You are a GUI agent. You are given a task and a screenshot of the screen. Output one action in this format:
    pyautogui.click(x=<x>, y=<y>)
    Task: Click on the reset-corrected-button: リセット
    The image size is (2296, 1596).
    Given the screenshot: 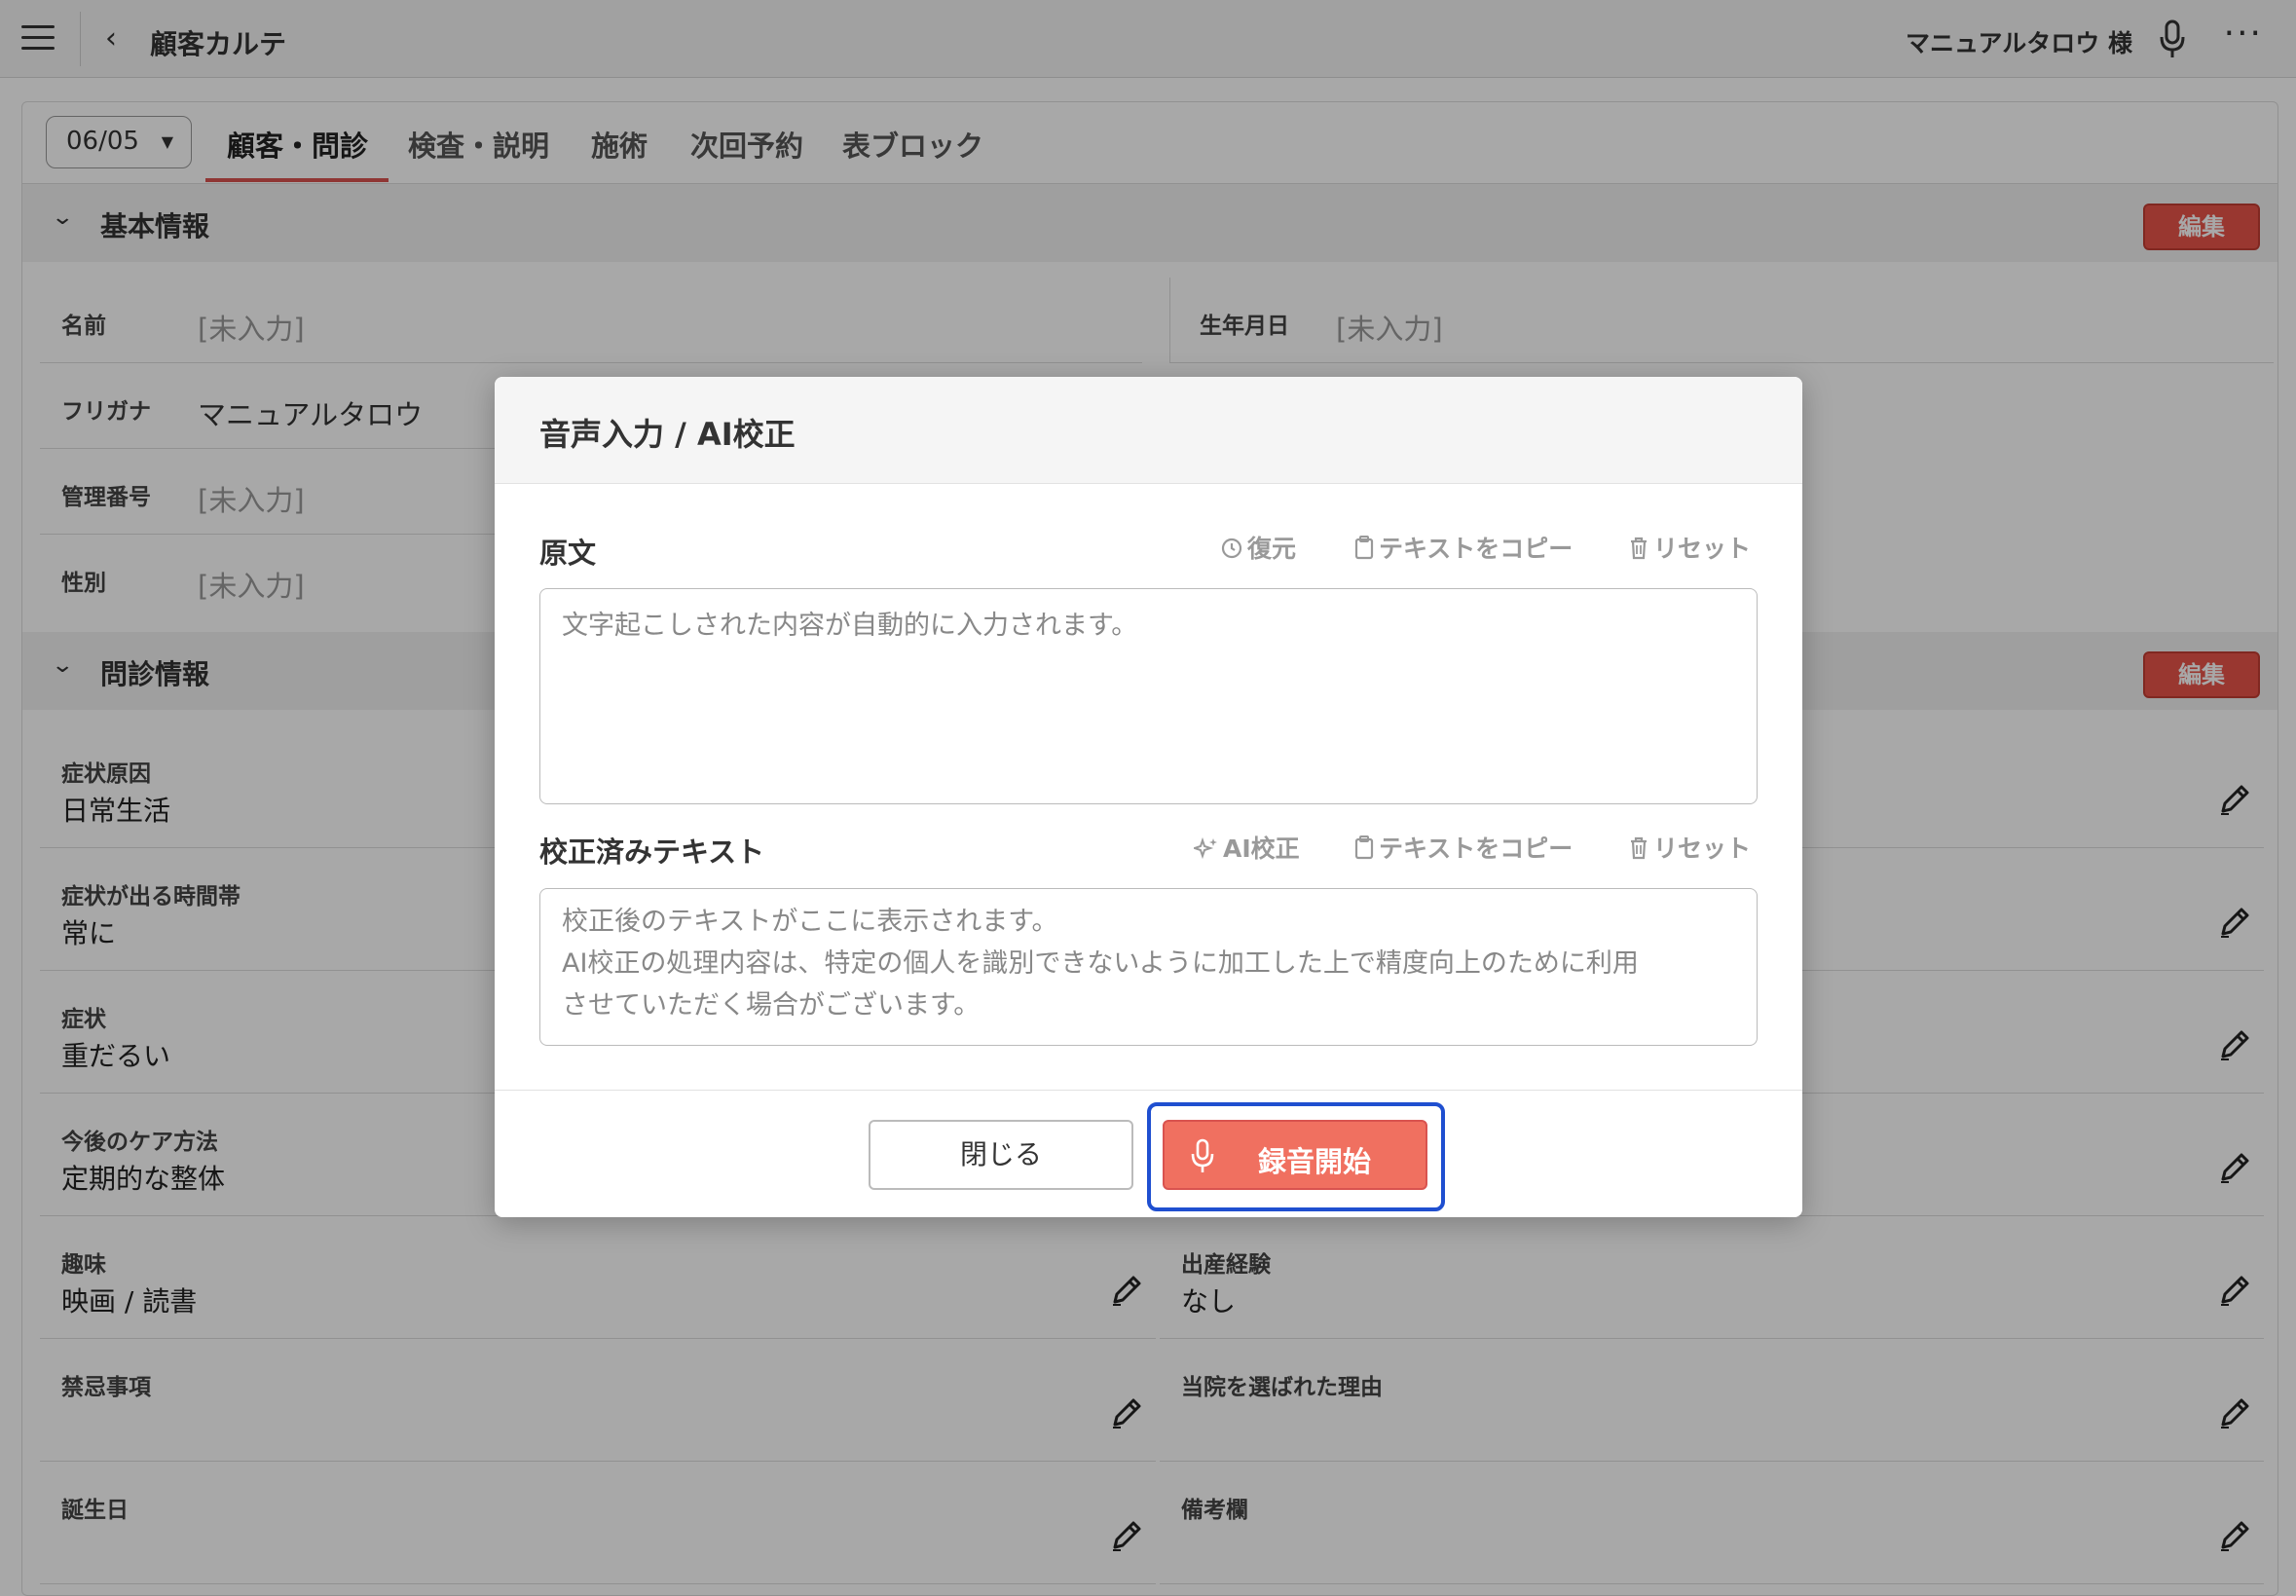 What is the action you would take?
    pyautogui.click(x=1690, y=847)
    